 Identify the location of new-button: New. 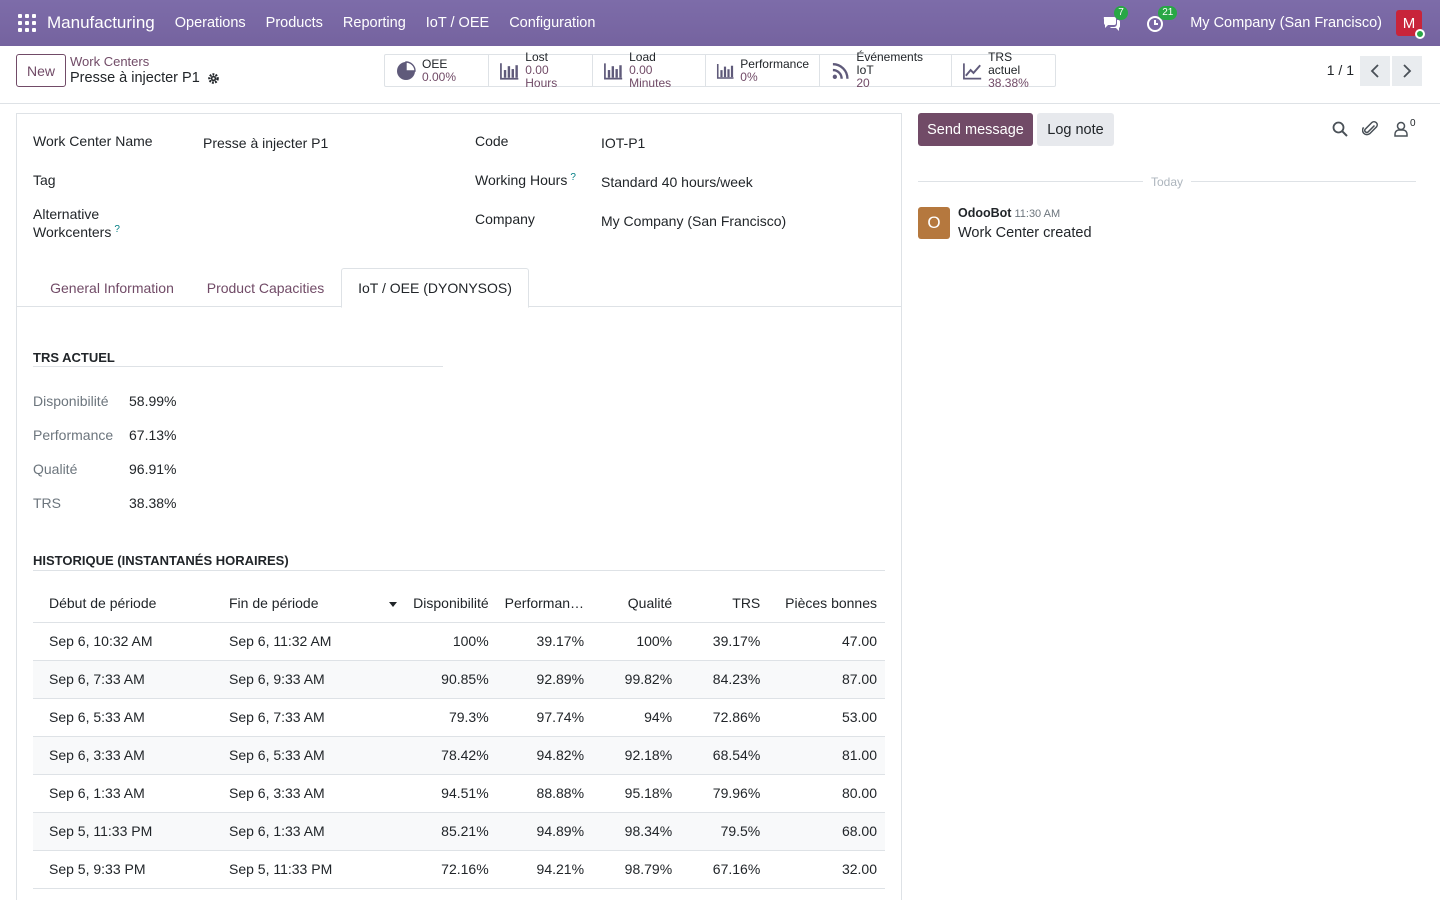
(41, 70).